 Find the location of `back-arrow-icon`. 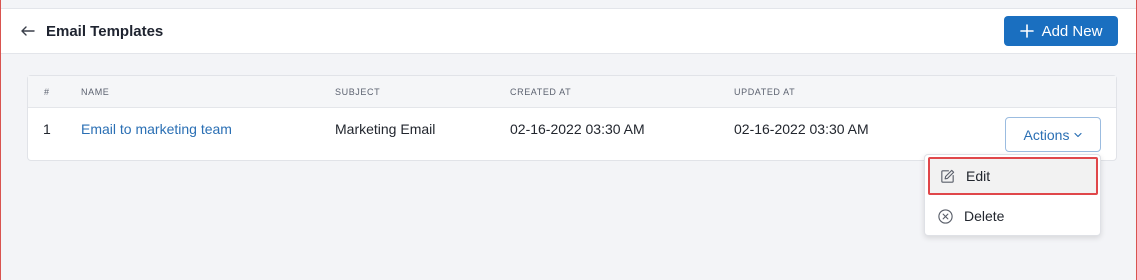

back-arrow-icon is located at coordinates (28, 31).